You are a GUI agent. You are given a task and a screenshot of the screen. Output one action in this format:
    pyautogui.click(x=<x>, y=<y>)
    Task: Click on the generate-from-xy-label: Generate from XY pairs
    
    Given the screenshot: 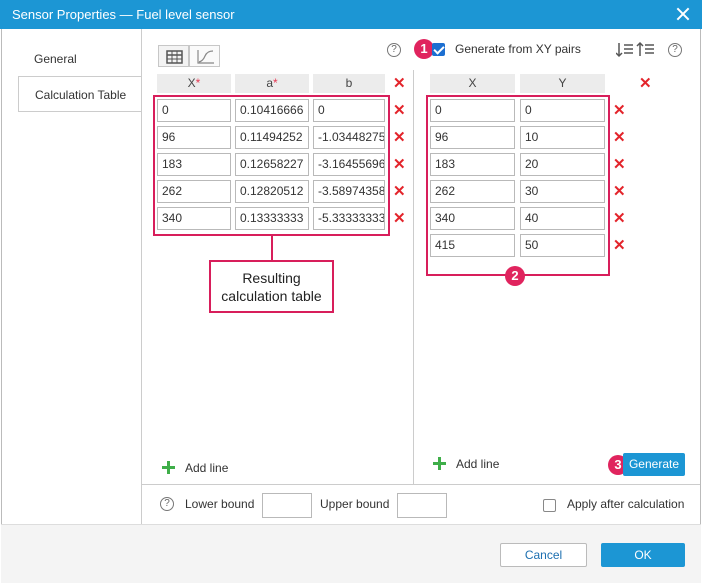 What is the action you would take?
    pyautogui.click(x=518, y=49)
    